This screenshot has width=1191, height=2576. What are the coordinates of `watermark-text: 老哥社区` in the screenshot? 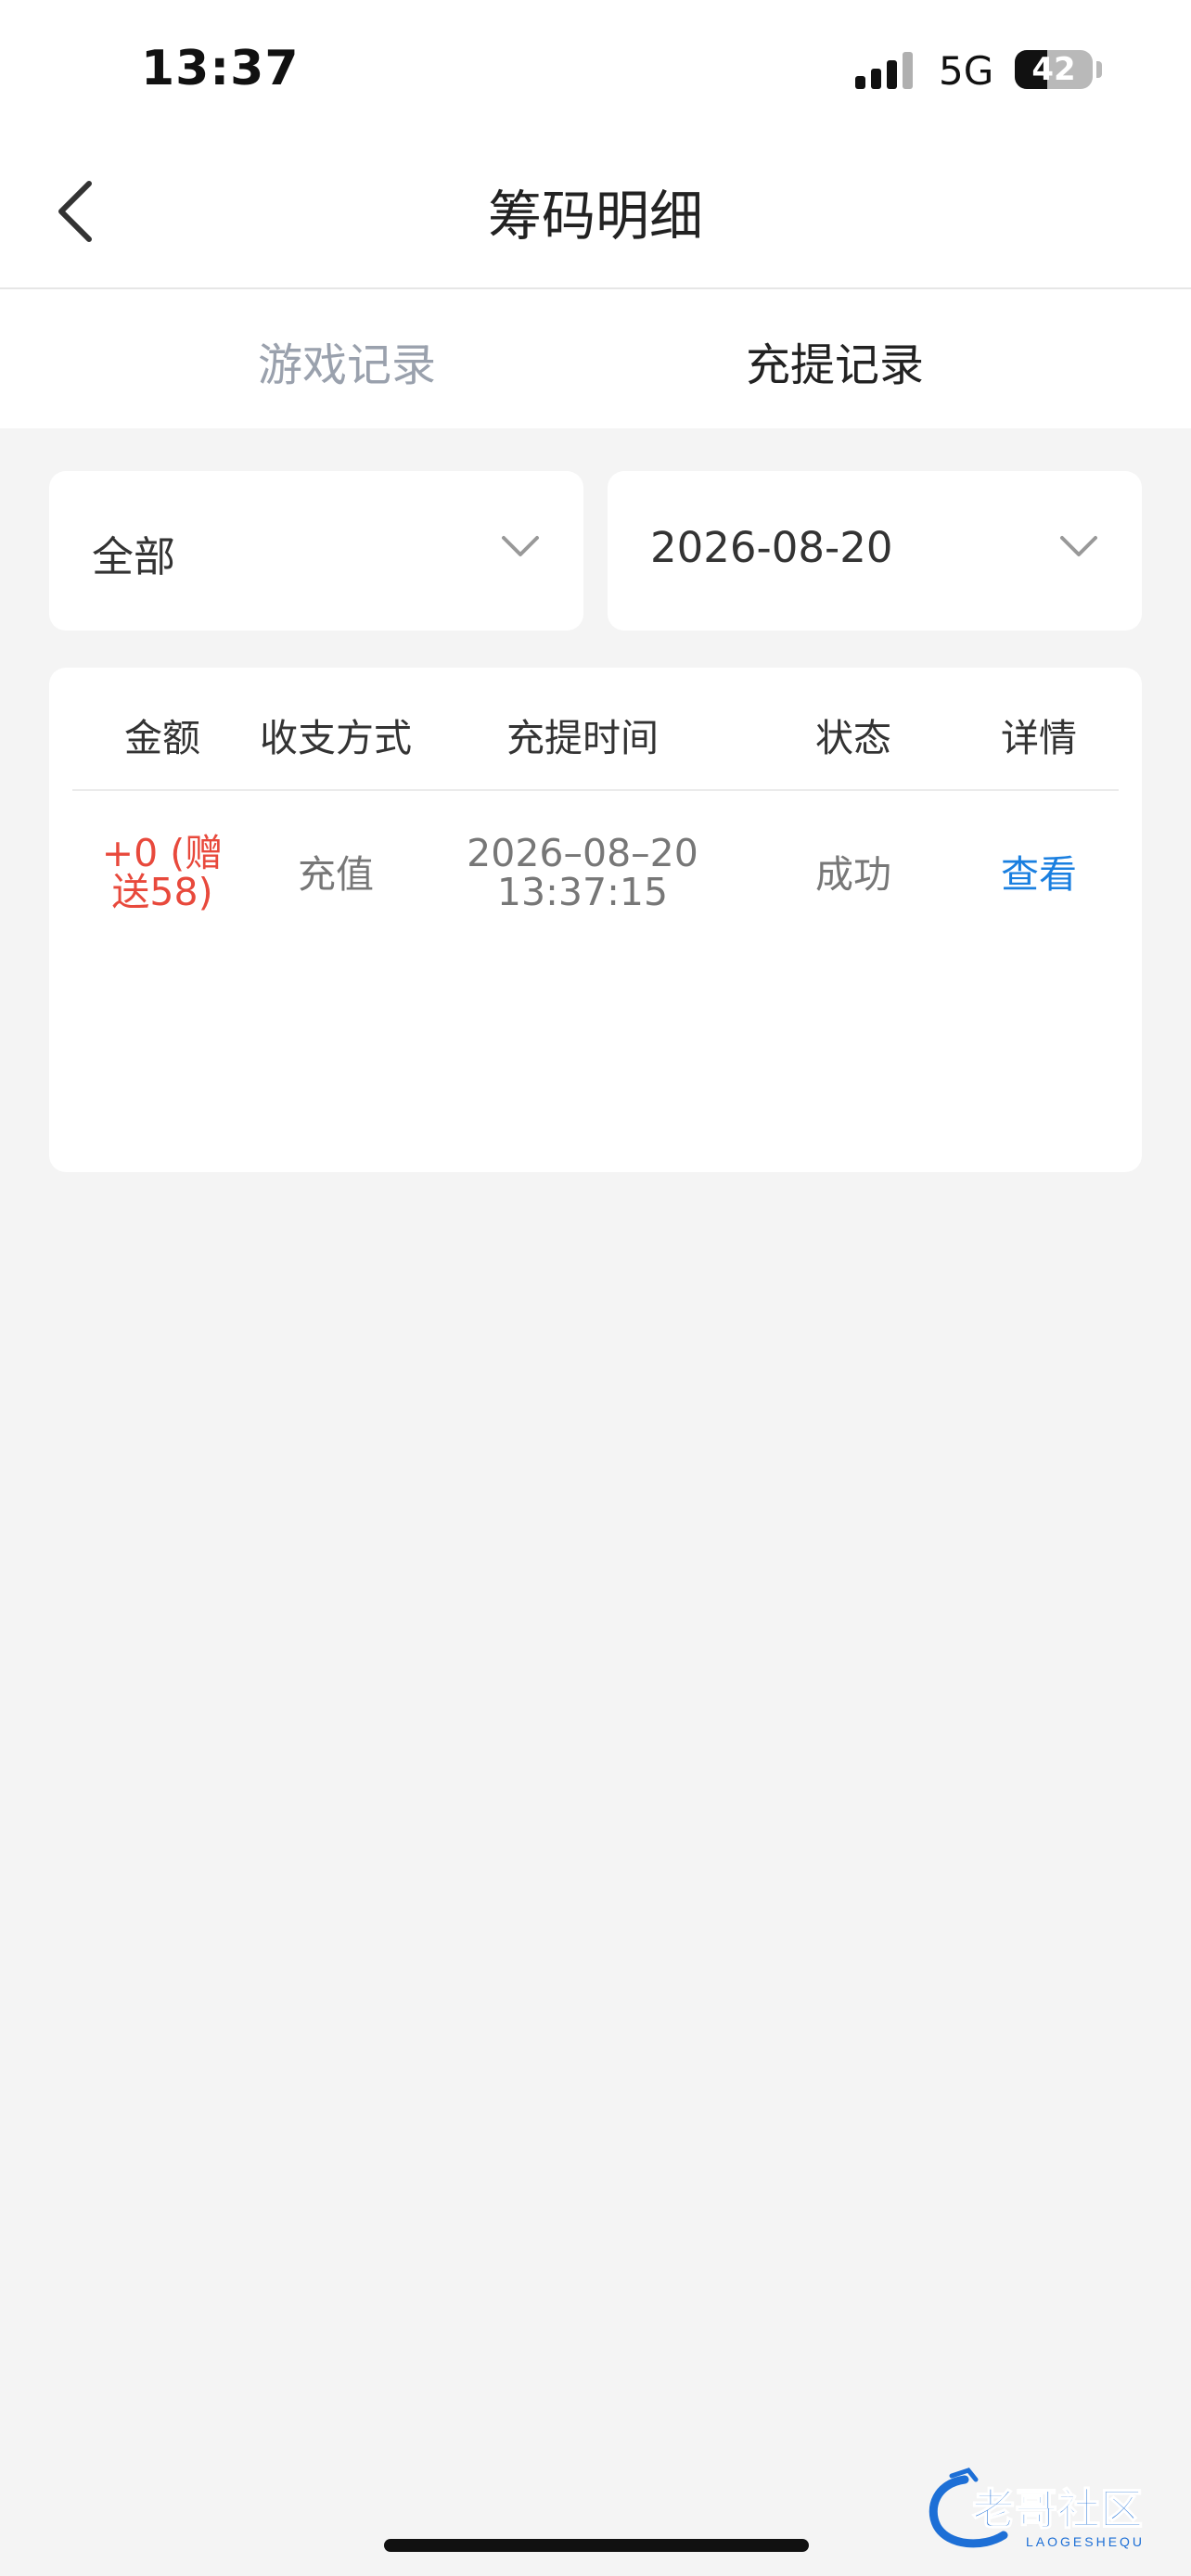 It's located at (1058, 2509).